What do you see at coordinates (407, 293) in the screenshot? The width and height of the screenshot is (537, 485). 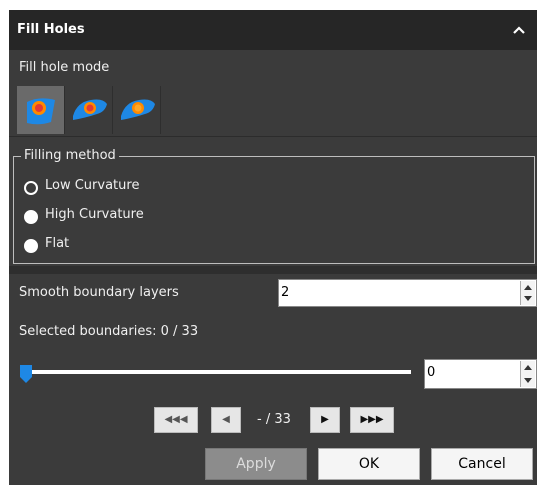 I see `smooth-boundary-layers-spinbox: 2` at bounding box center [407, 293].